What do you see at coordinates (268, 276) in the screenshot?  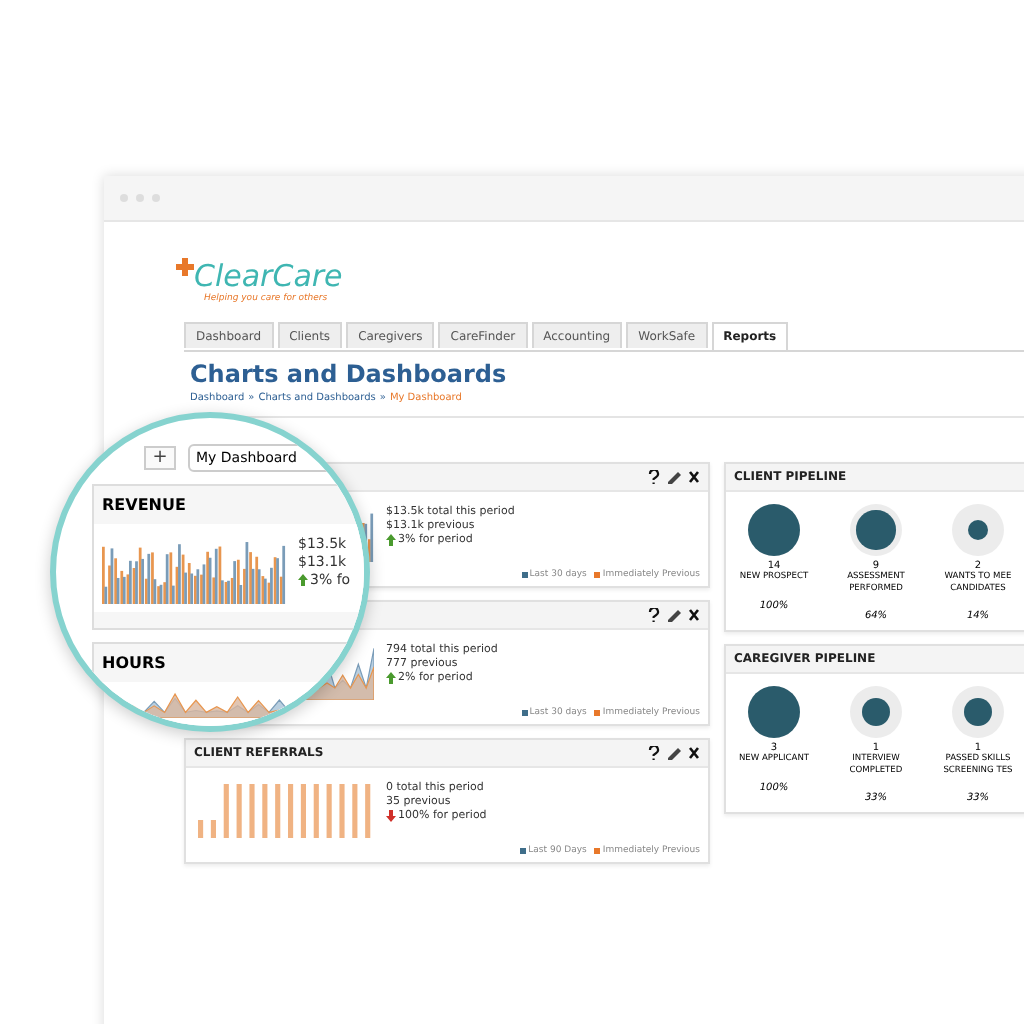 I see `logo: ClearCare` at bounding box center [268, 276].